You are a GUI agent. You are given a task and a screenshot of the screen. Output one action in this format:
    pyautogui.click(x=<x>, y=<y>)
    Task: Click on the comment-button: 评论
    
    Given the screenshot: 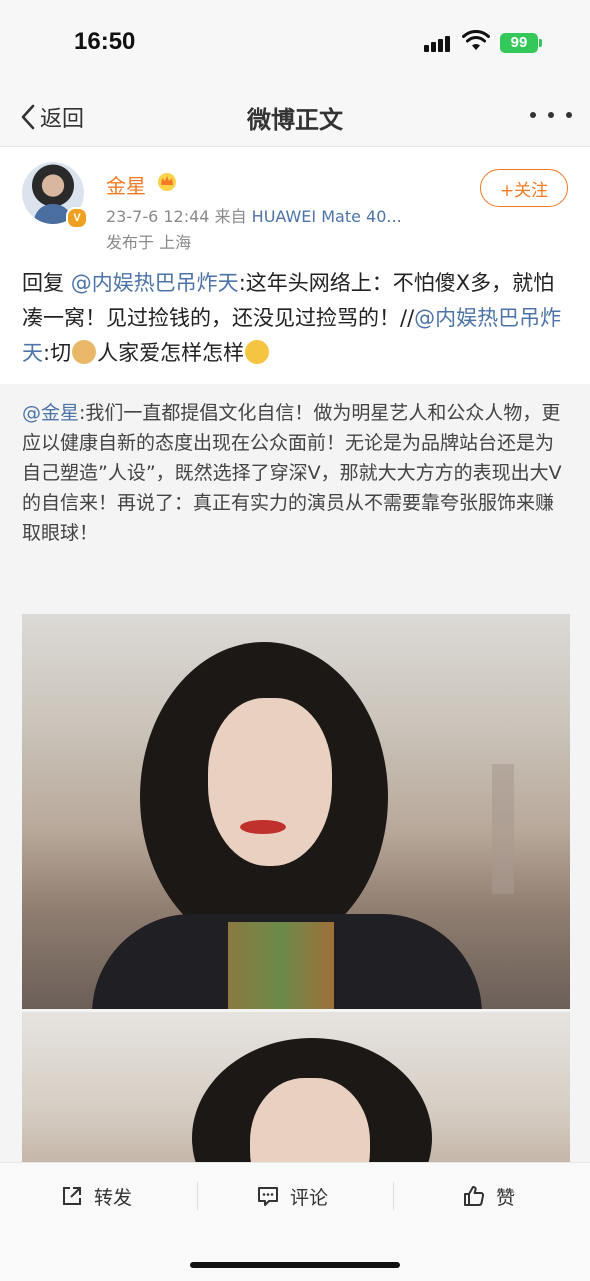 What is the action you would take?
    pyautogui.click(x=292, y=1196)
    